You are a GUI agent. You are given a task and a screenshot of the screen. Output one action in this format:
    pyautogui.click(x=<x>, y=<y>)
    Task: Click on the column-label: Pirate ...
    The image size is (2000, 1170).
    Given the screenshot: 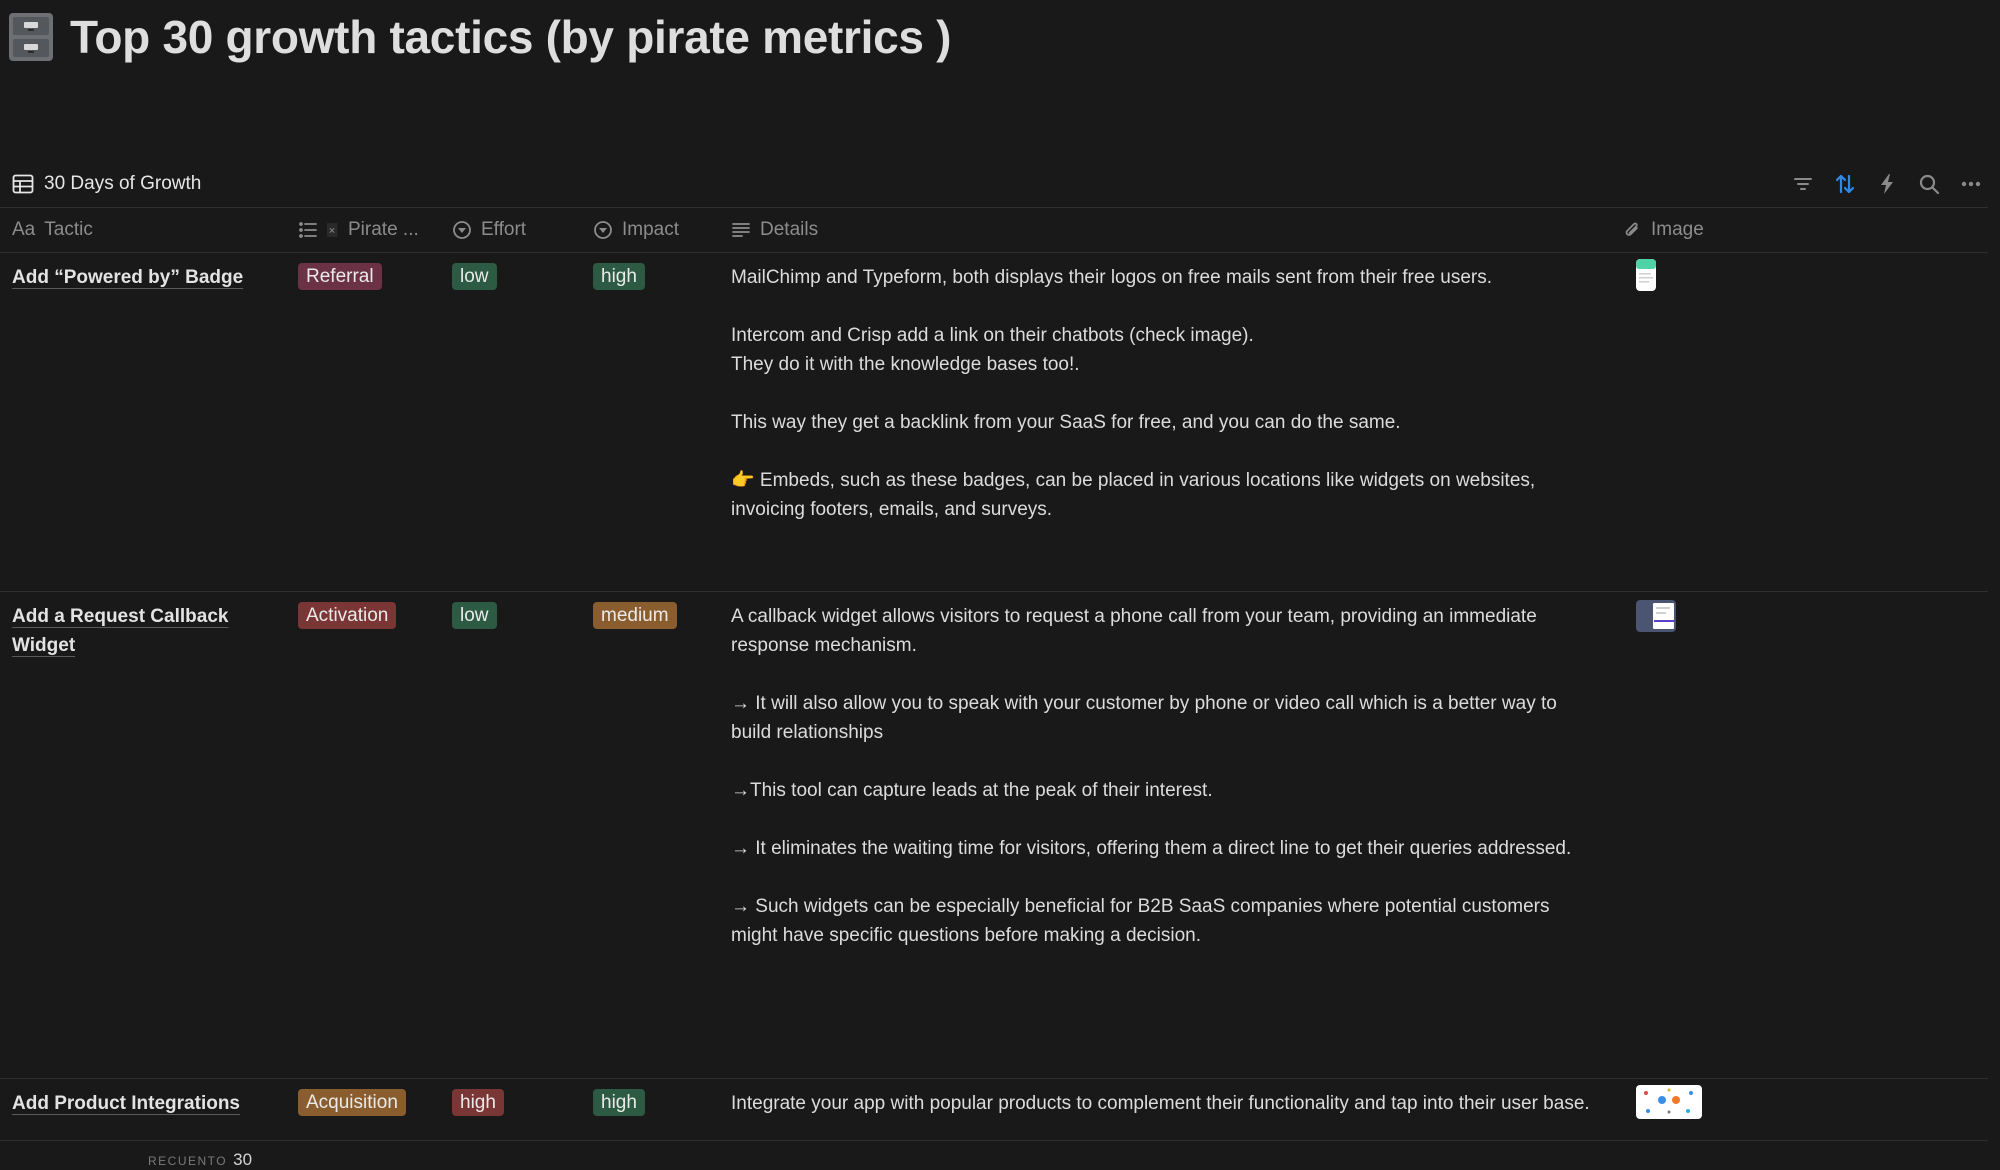 What is the action you would take?
    pyautogui.click(x=383, y=229)
    